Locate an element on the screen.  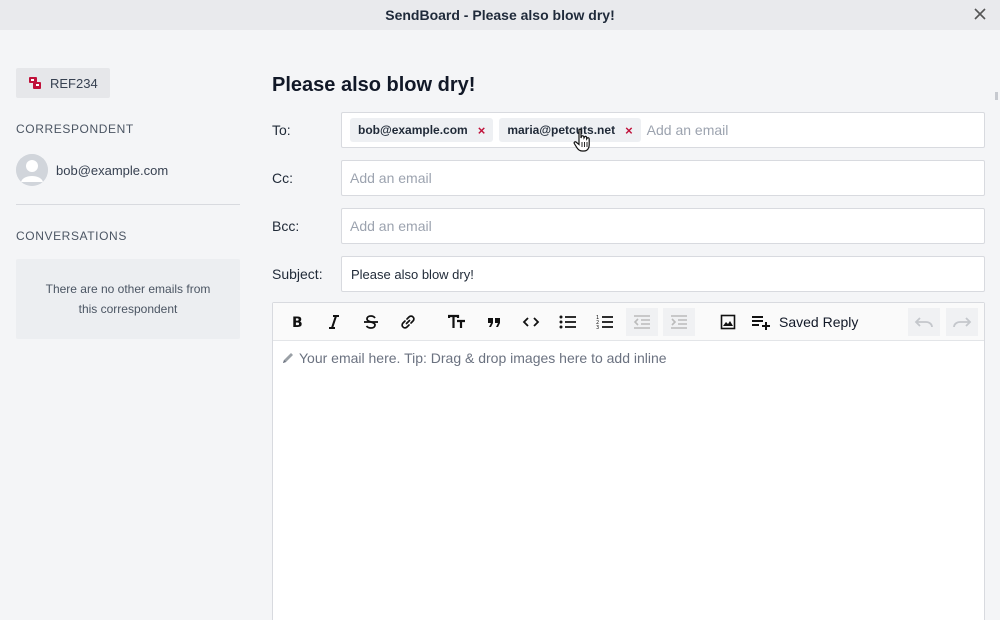
blockquote-button is located at coordinates (494, 322).